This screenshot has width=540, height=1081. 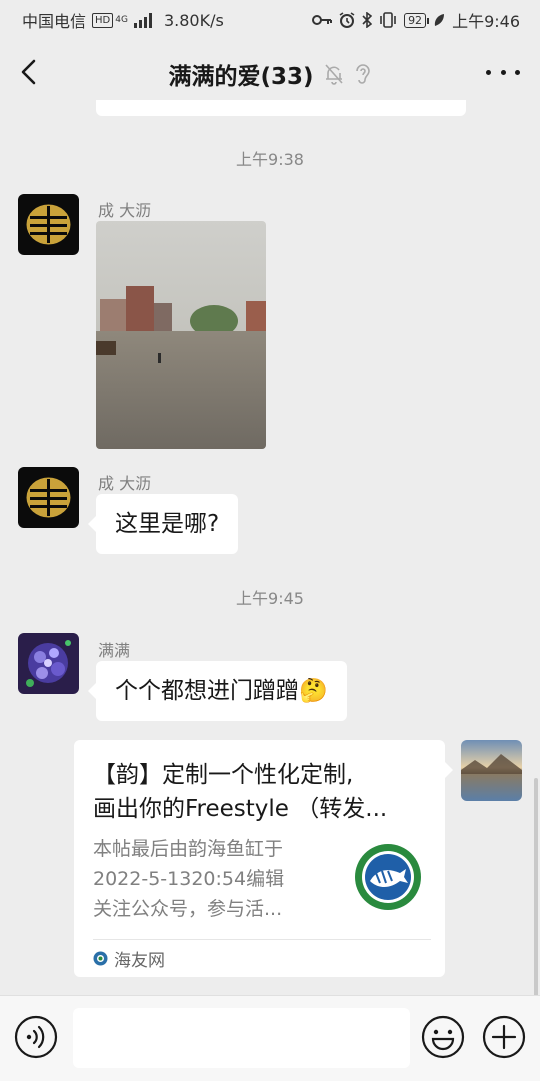 What do you see at coordinates (181, 335) in the screenshot?
I see `image-message` at bounding box center [181, 335].